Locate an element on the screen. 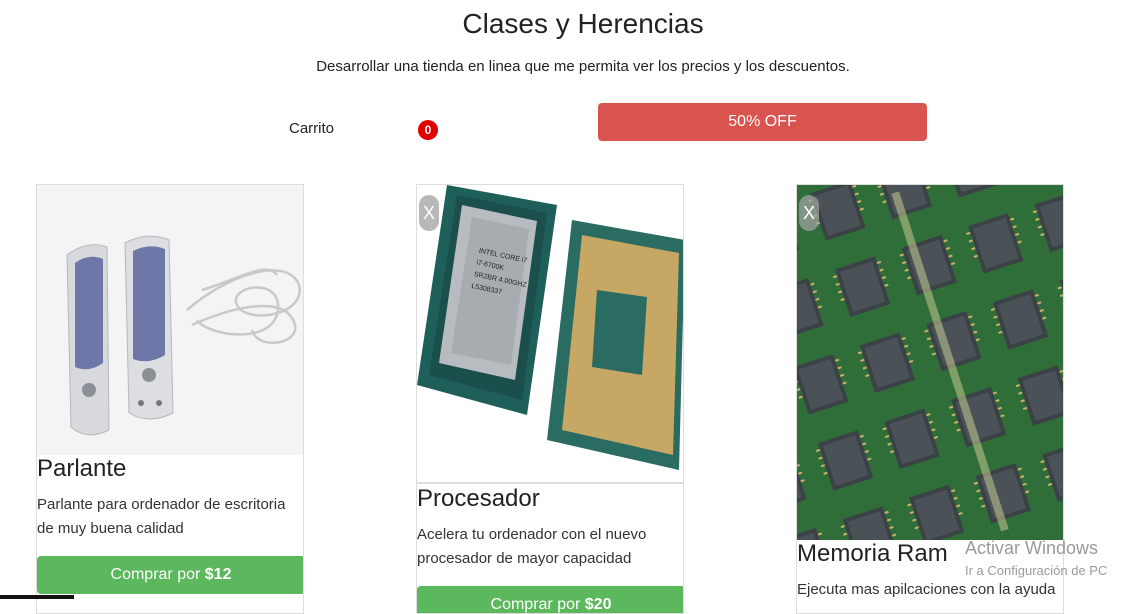 The height and width of the screenshot is (614, 1129). speakers-image is located at coordinates (170, 320).